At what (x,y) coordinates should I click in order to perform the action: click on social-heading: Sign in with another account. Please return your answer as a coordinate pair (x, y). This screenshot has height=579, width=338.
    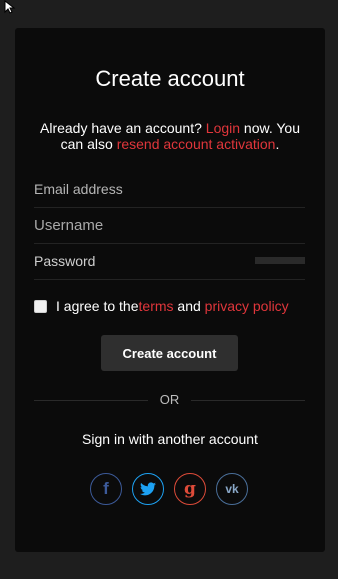
    Looking at the image, I should click on (170, 439).